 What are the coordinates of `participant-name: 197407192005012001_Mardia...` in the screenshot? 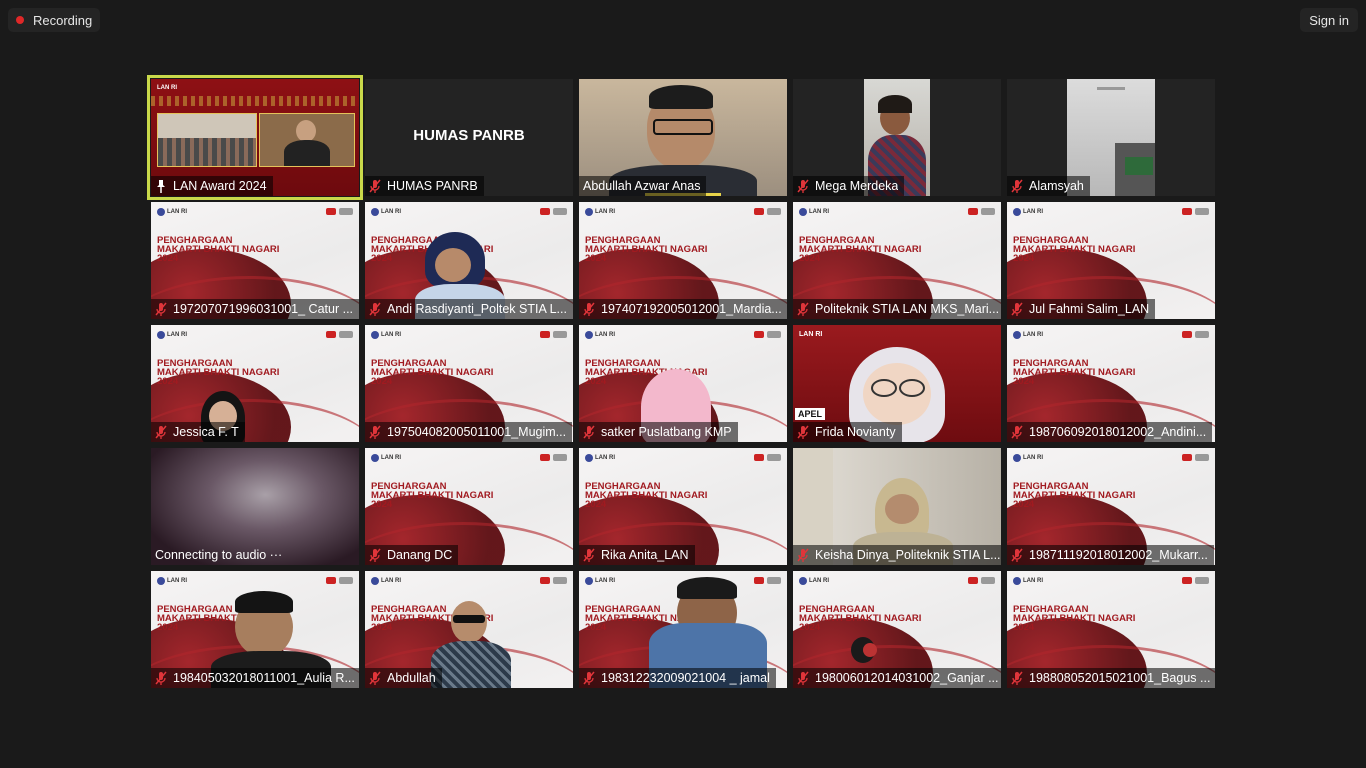 It's located at (691, 309).